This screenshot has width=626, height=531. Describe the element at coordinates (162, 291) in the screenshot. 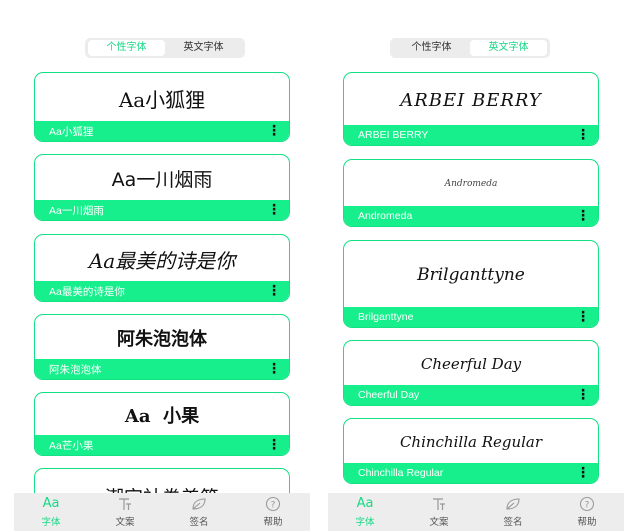

I see `font-card-bar: Aa最美的诗是你 ⋮` at that location.